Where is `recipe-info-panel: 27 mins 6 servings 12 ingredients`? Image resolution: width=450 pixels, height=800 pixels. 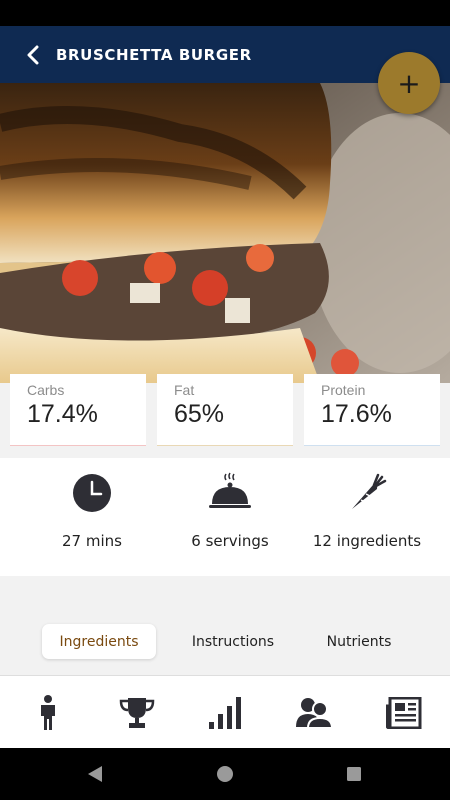 recipe-info-panel: 27 mins 6 servings 12 ingredients is located at coordinates (225, 517).